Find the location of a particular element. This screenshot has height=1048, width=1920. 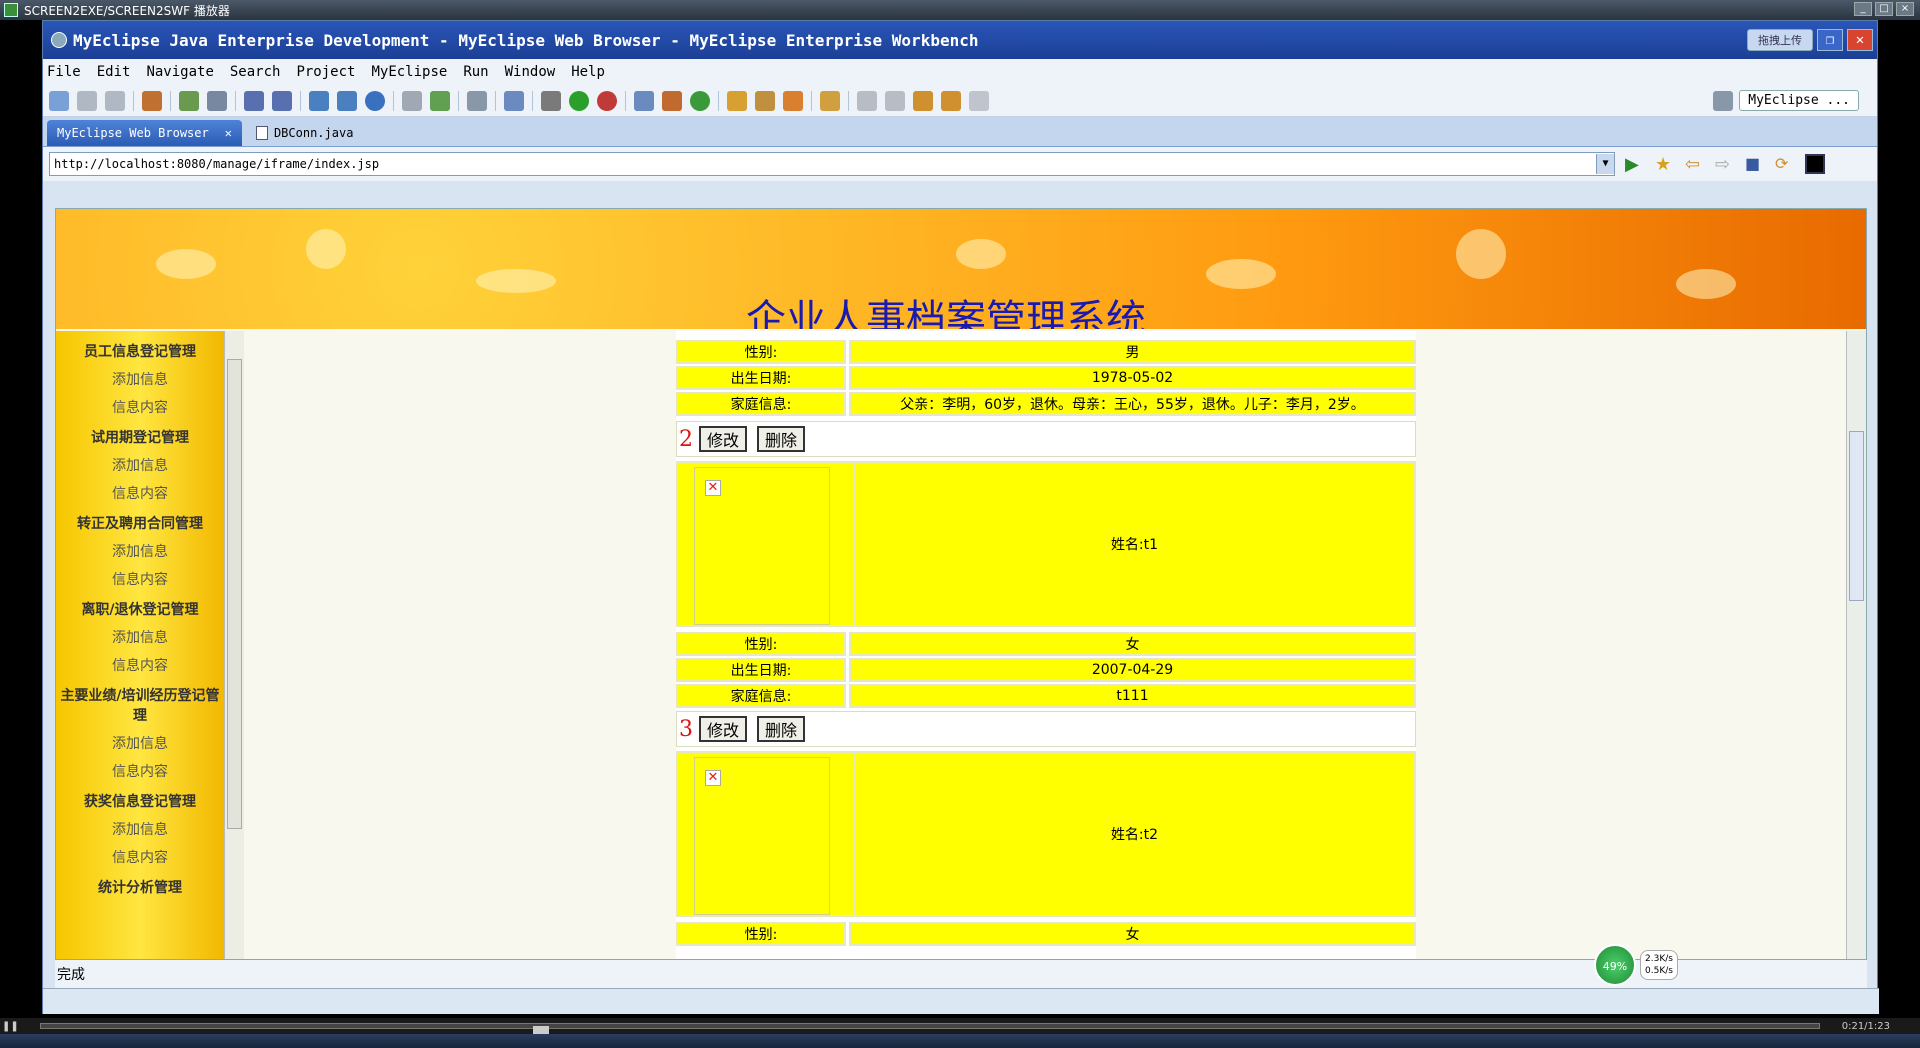

favorites-icon: ★ is located at coordinates (1665, 164).